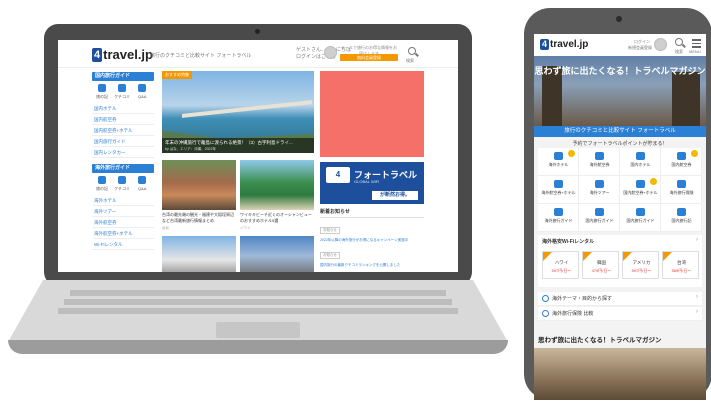  I want to click on card-image-taiwan, so click(199, 185).